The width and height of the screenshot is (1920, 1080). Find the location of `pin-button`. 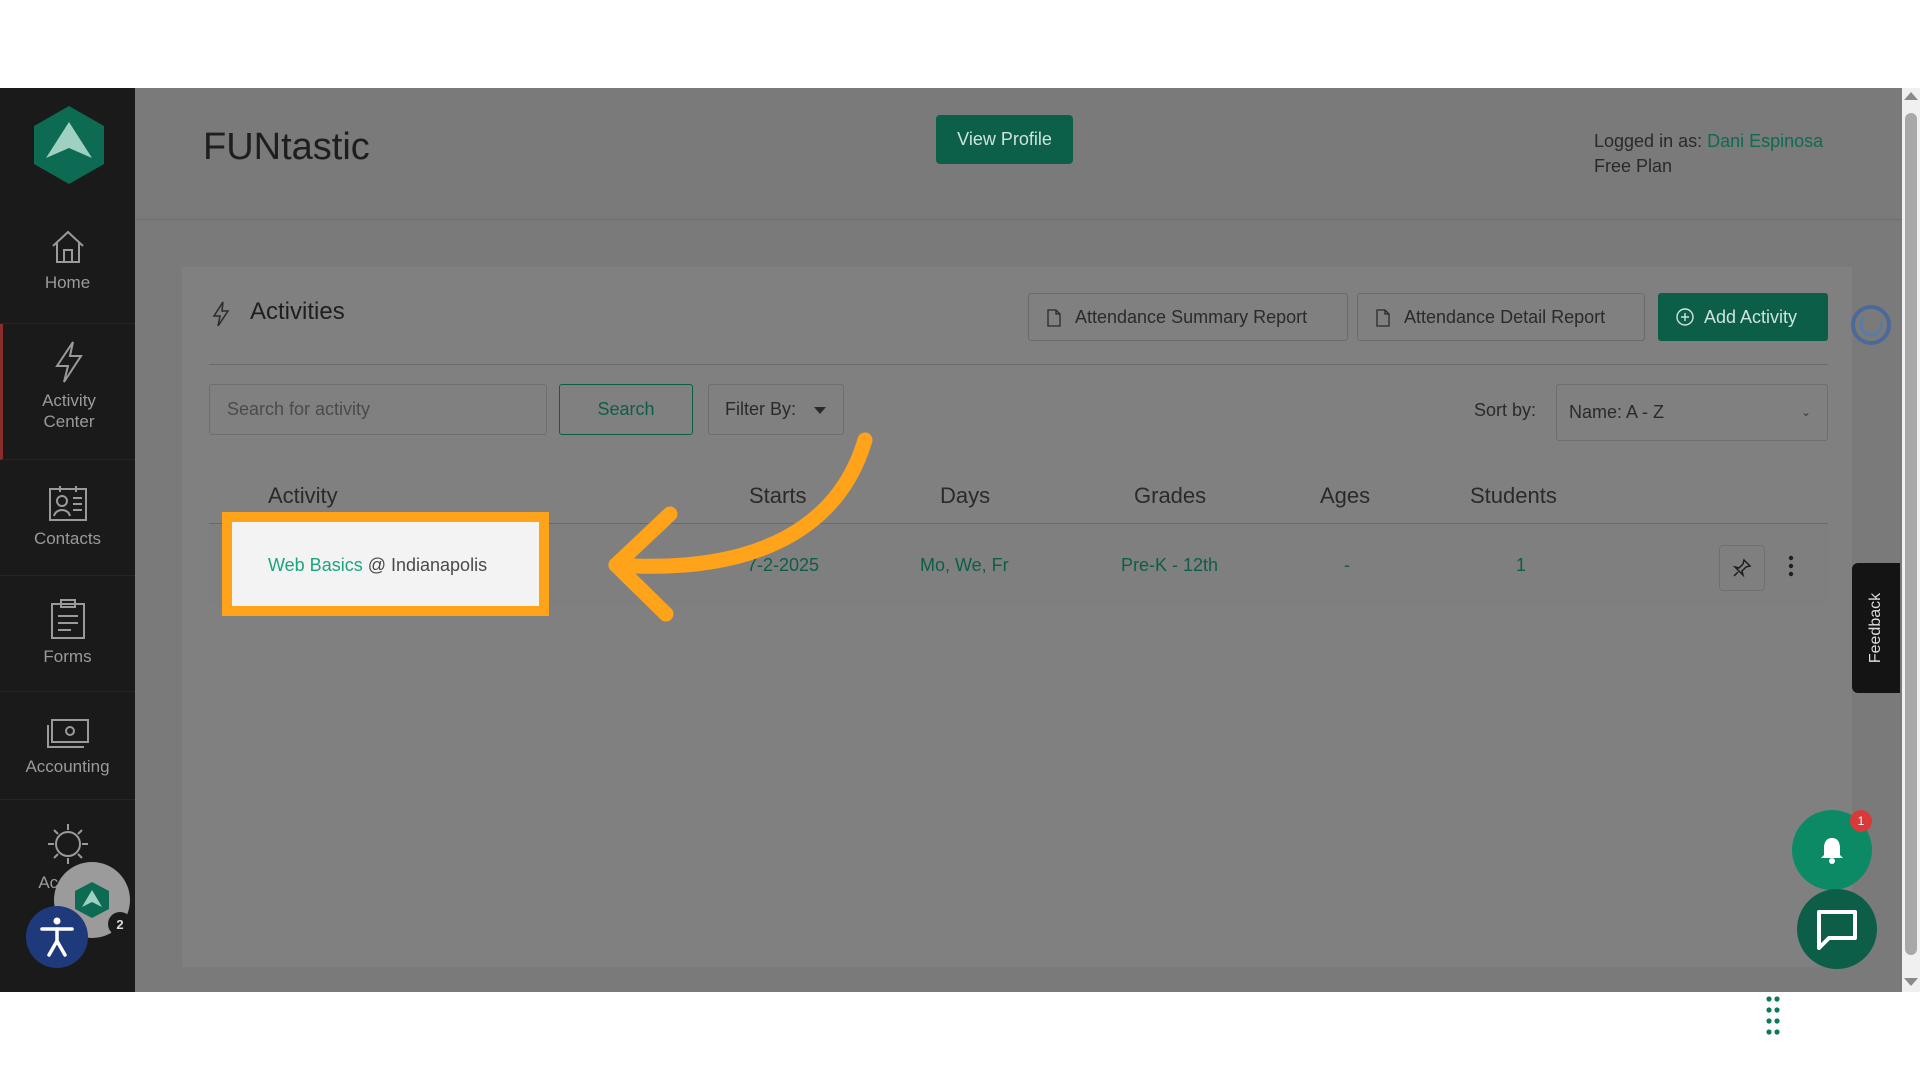

pin-button is located at coordinates (1742, 568).